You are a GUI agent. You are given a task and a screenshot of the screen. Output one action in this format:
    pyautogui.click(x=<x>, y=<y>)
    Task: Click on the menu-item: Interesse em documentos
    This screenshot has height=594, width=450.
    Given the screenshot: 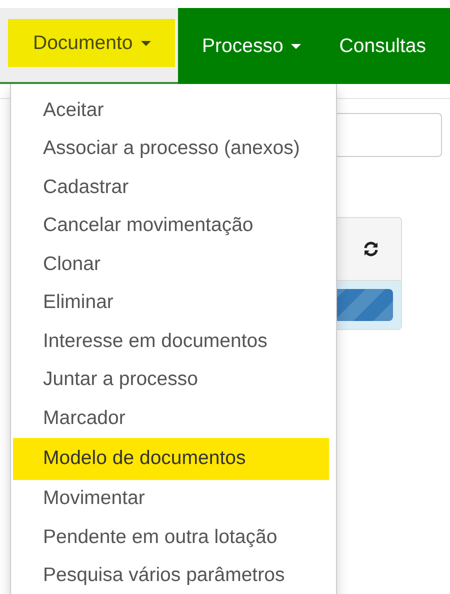 What is the action you would take?
    pyautogui.click(x=171, y=341)
    